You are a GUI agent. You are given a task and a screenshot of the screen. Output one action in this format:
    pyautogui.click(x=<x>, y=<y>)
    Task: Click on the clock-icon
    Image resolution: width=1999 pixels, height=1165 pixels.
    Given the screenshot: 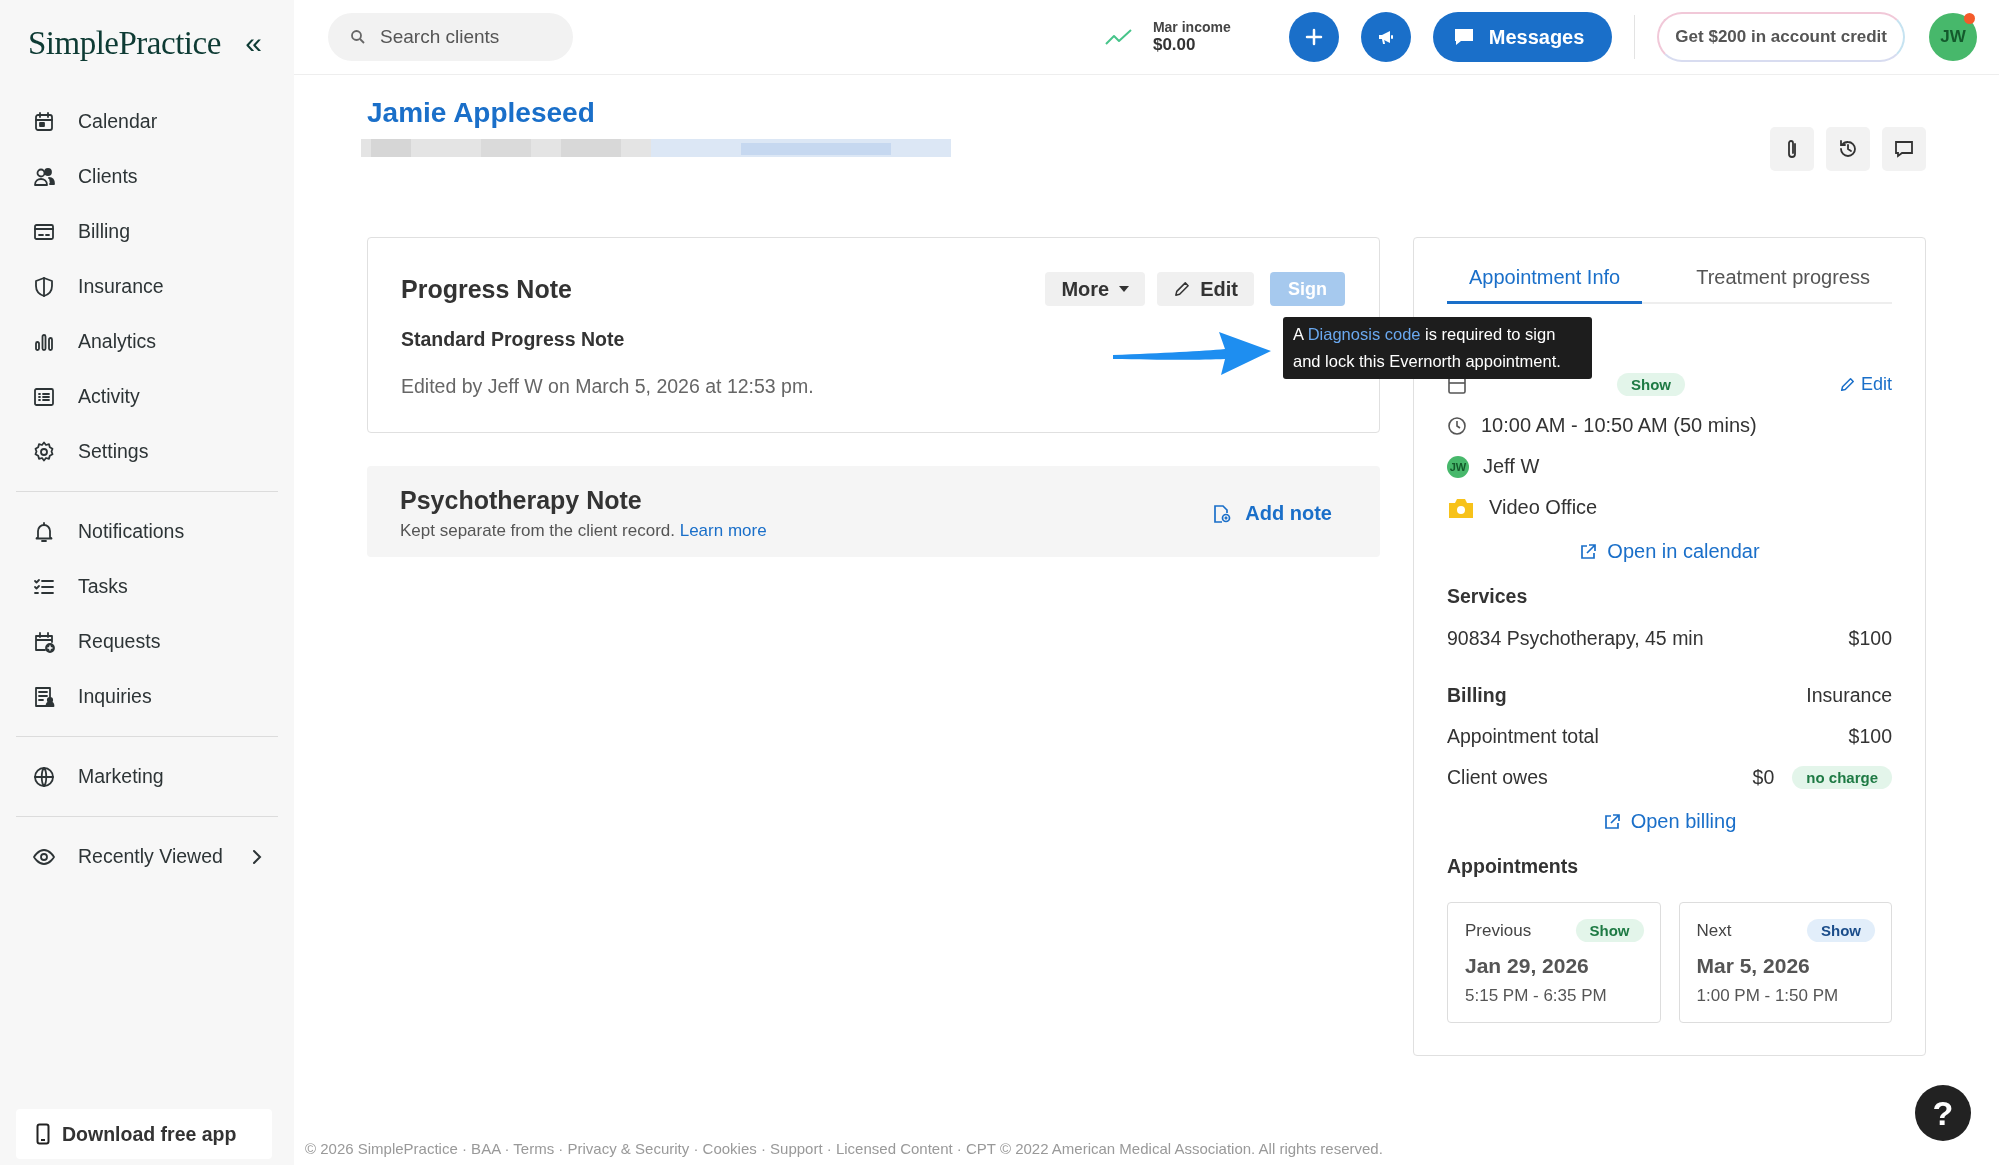 What is the action you would take?
    pyautogui.click(x=1457, y=425)
    